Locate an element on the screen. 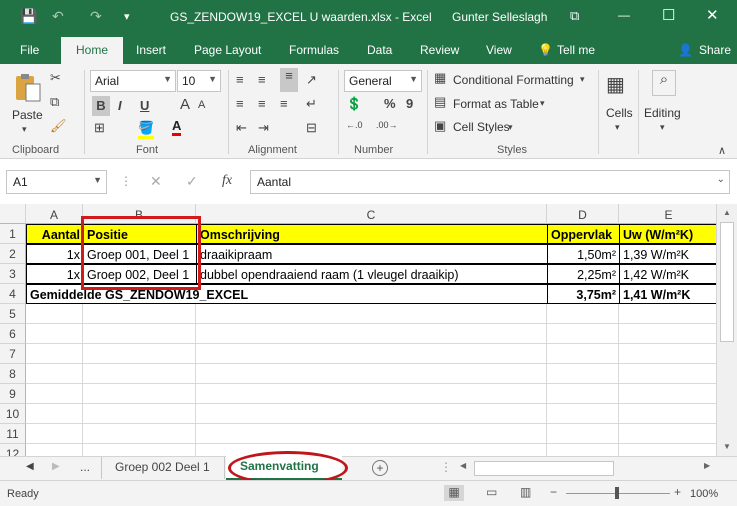 The width and height of the screenshot is (737, 506). cell-e1: Uw (W/m²K) is located at coordinates (667, 234).